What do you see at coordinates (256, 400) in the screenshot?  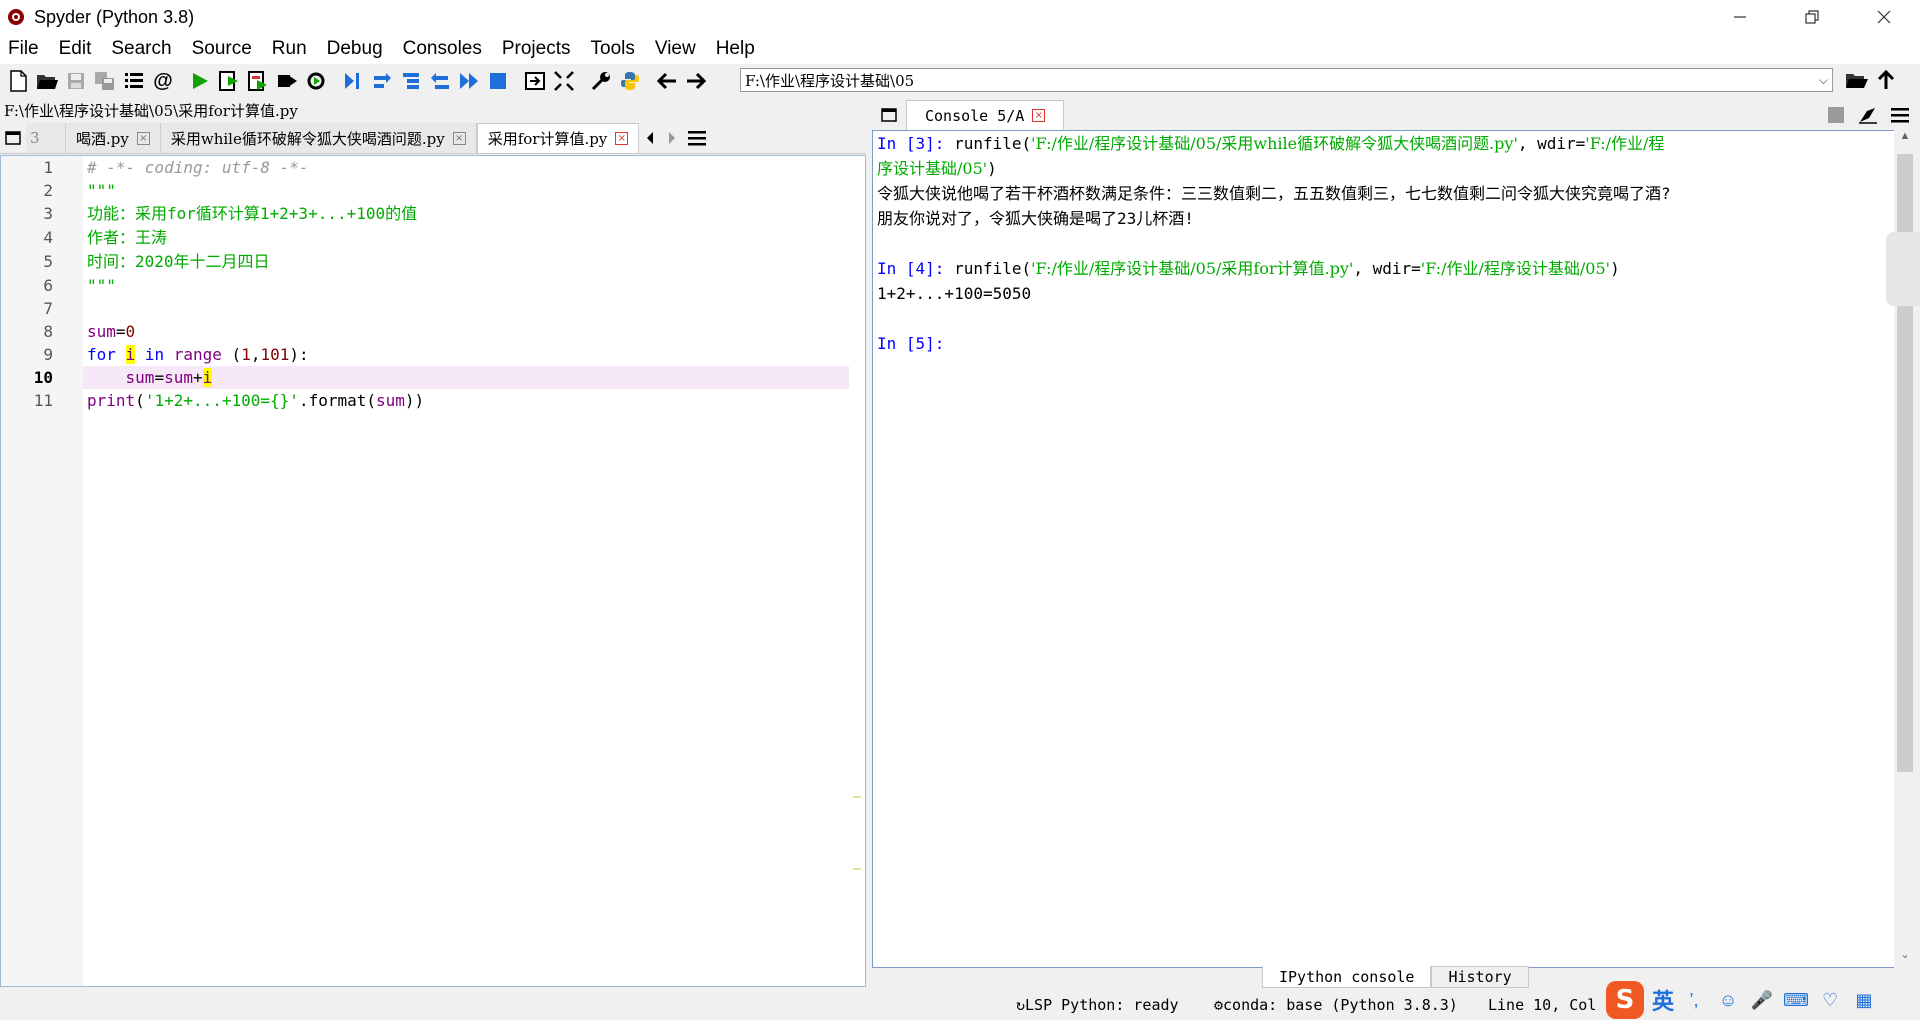 I see `code-line-11: print('1+2+...+100={}'.format(sum))` at bounding box center [256, 400].